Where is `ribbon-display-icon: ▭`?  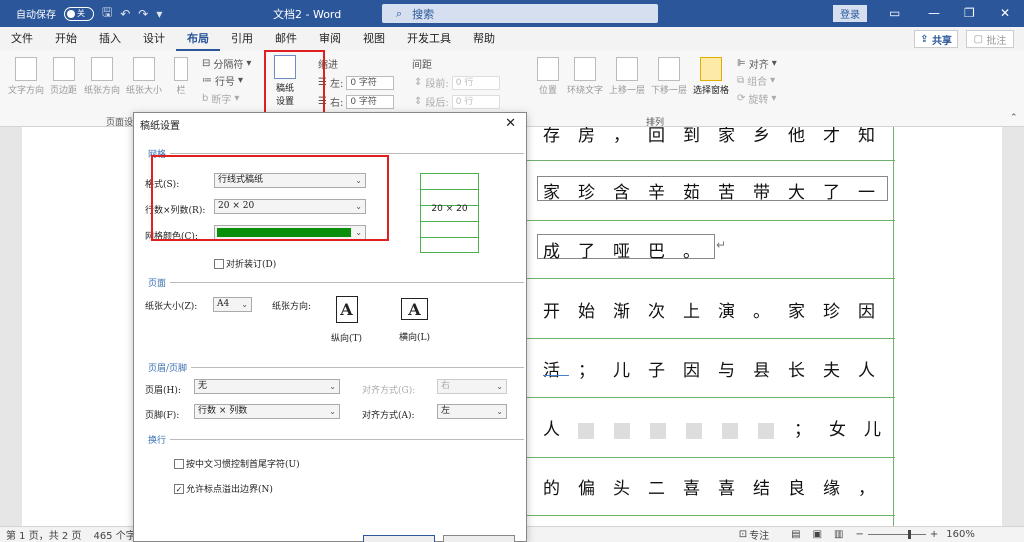 ribbon-display-icon: ▭ is located at coordinates (894, 13).